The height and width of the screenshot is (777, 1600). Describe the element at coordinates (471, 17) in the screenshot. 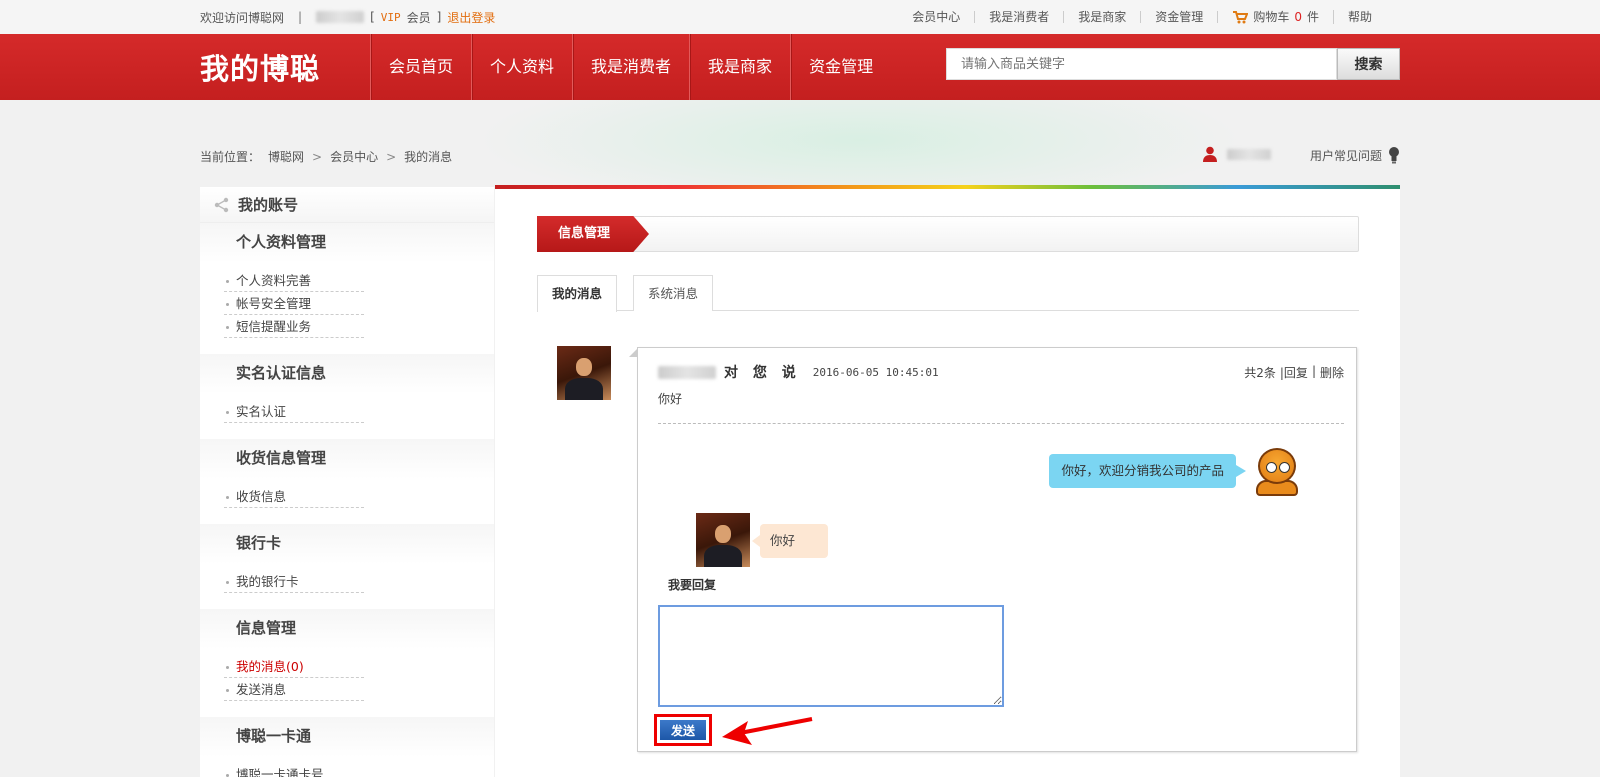

I see `logout-link: 退出登录` at that location.